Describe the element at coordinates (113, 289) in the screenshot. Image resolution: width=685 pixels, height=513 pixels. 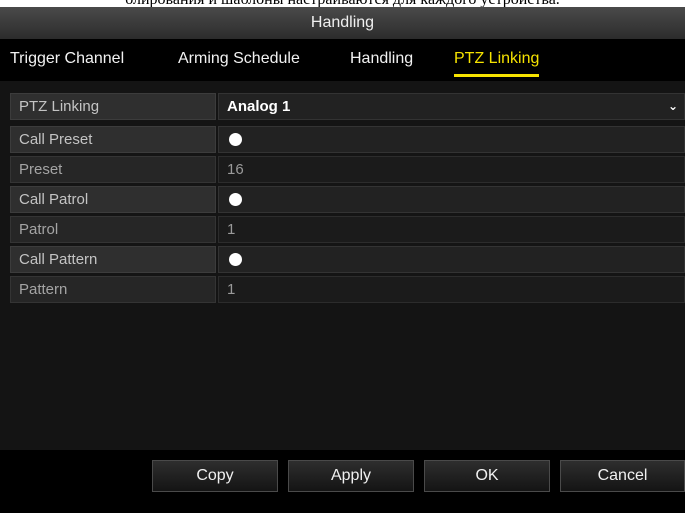
I see `pattern-label: Pattern` at that location.